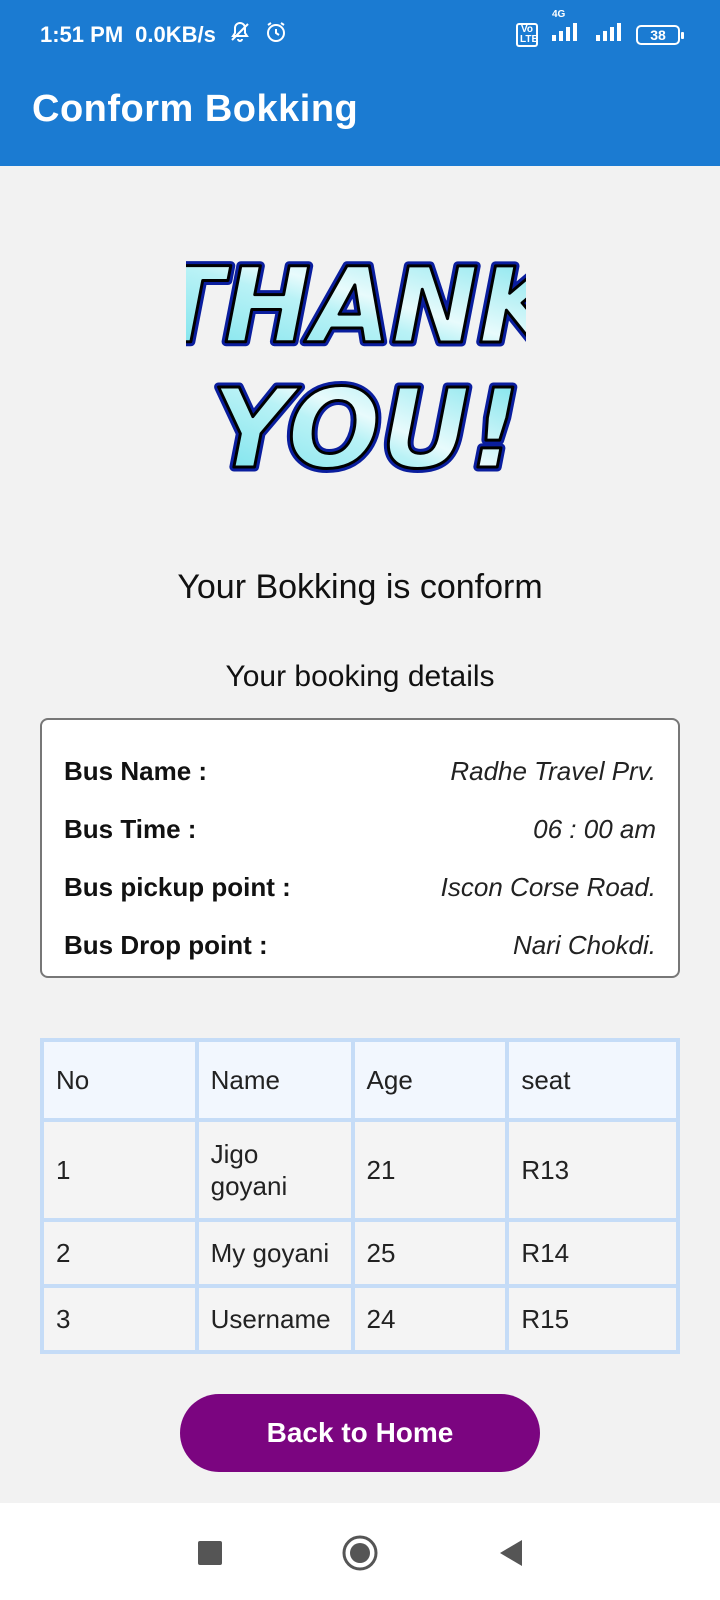  Describe the element at coordinates (356, 306) in the screenshot. I see `thank-you-line1-outline: THANK` at that location.